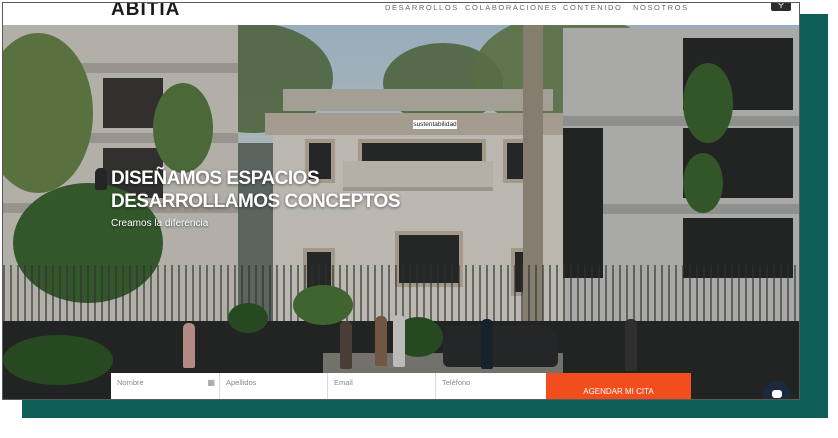  Describe the element at coordinates (160, 223) in the screenshot. I see `hero-subtitle: Creamos la diferencia` at that location.